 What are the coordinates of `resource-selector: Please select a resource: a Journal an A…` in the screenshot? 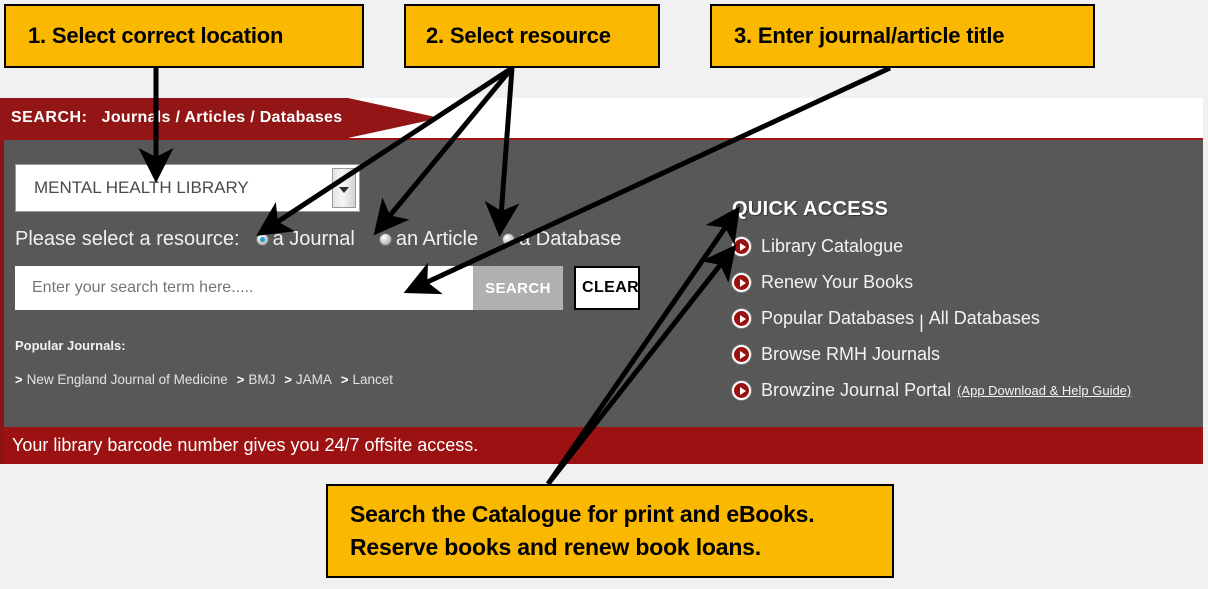 It's located at (365, 239).